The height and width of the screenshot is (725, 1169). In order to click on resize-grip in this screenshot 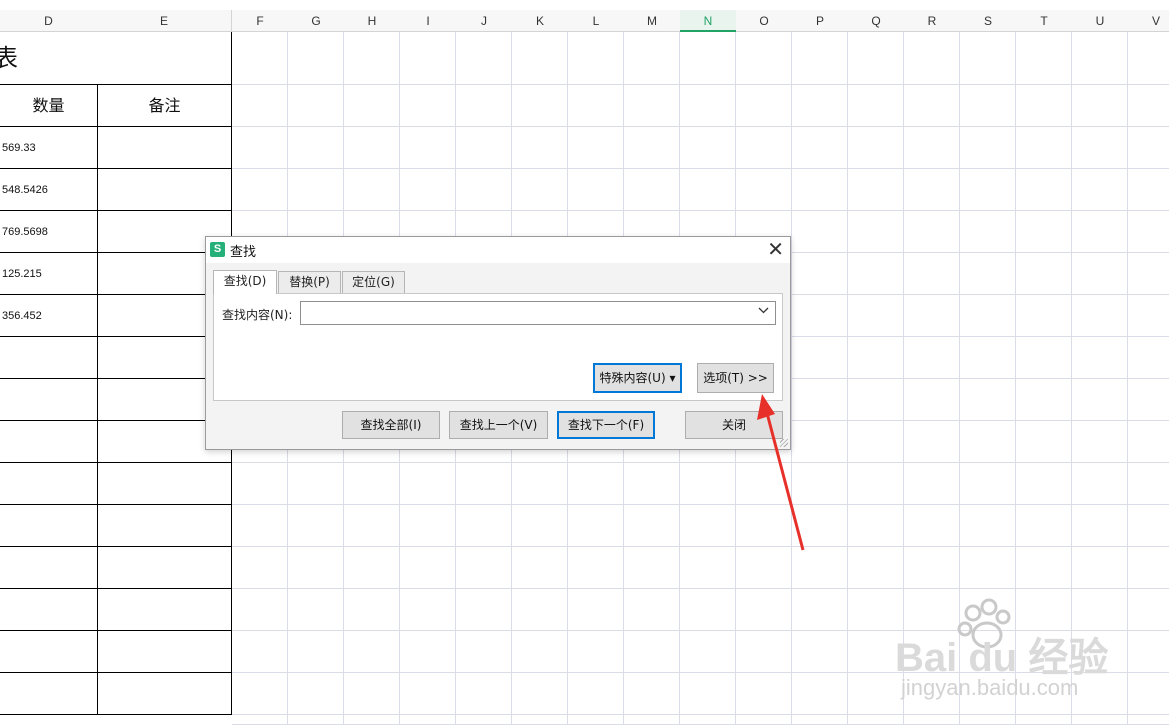, I will do `click(784, 443)`.